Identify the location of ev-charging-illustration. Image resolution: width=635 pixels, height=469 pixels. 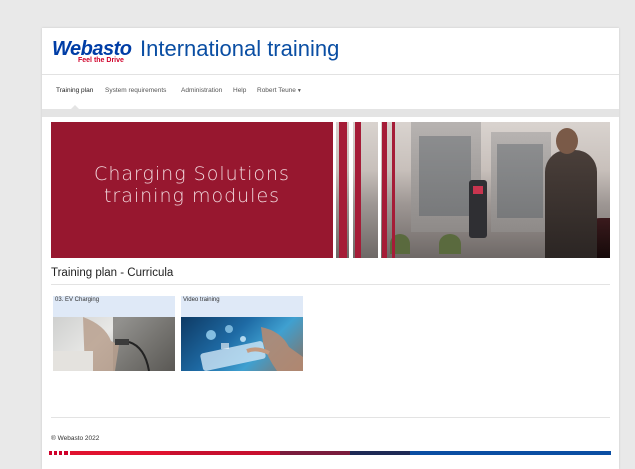
(114, 344).